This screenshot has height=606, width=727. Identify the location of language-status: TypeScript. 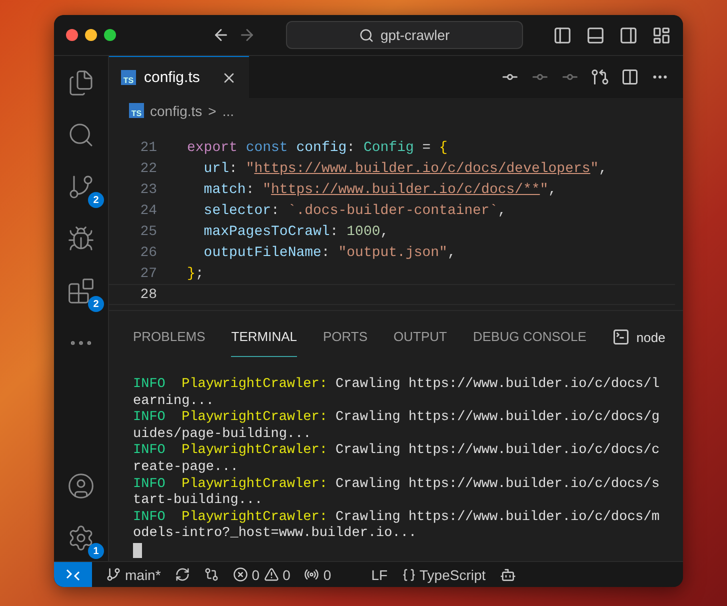
(444, 574).